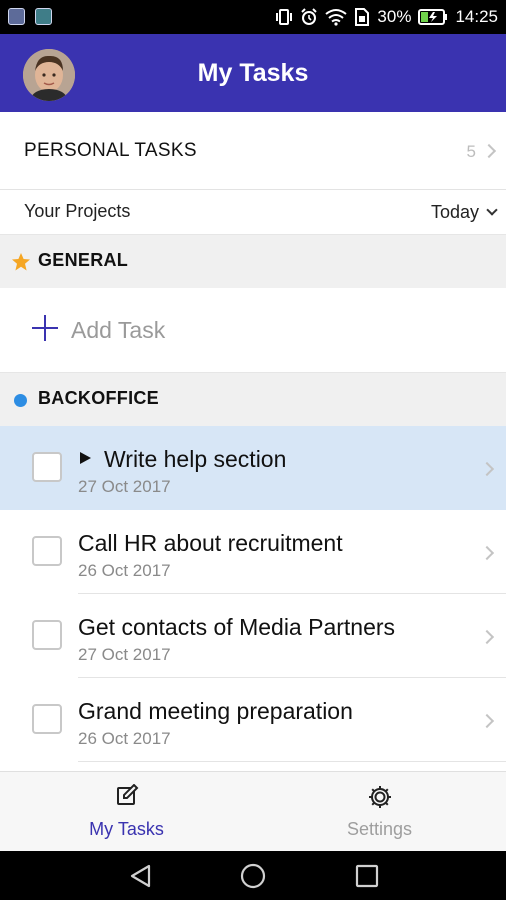 The image size is (506, 900). Describe the element at coordinates (309, 16) in the screenshot. I see `alarm-icon` at that location.